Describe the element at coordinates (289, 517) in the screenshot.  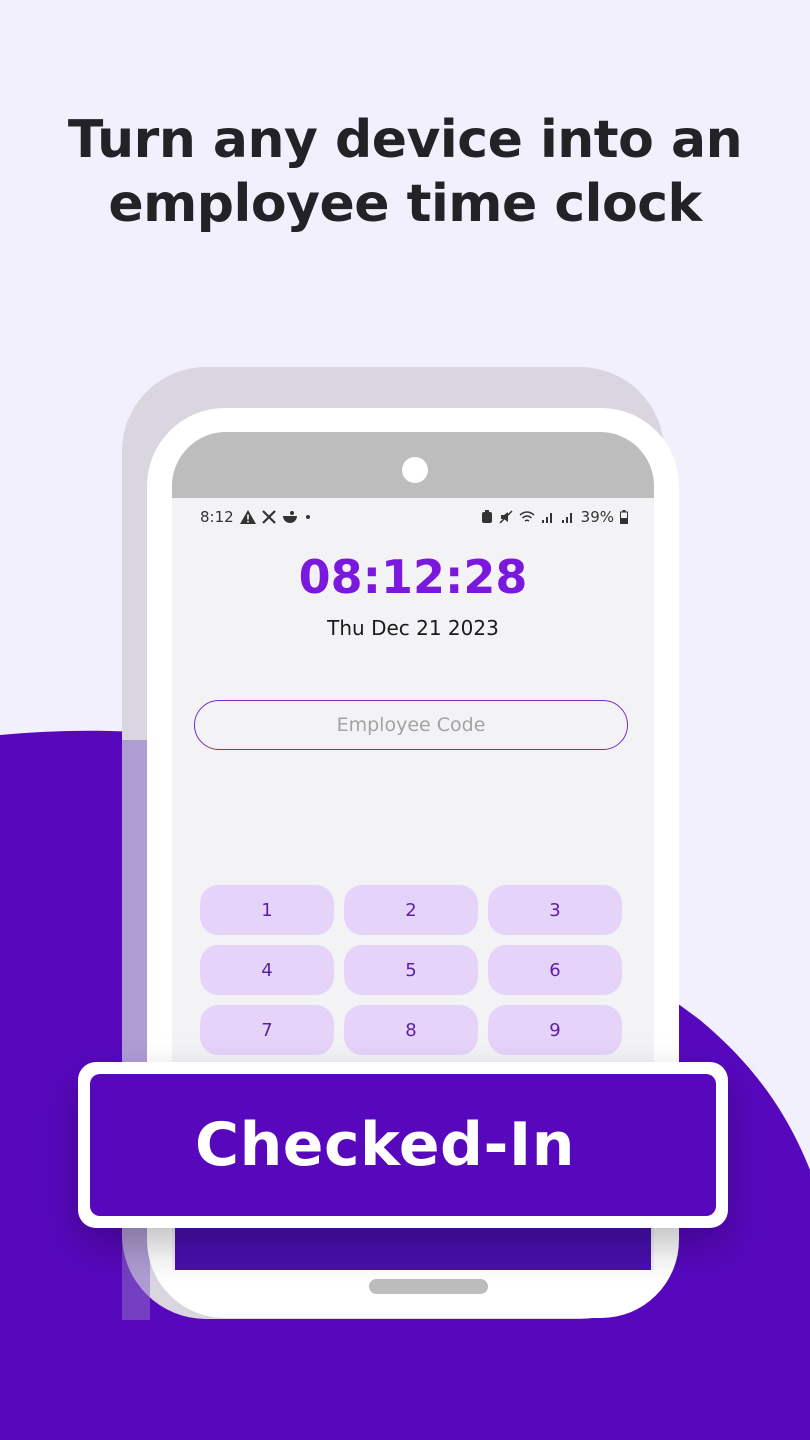
I see `bowl-icon` at that location.